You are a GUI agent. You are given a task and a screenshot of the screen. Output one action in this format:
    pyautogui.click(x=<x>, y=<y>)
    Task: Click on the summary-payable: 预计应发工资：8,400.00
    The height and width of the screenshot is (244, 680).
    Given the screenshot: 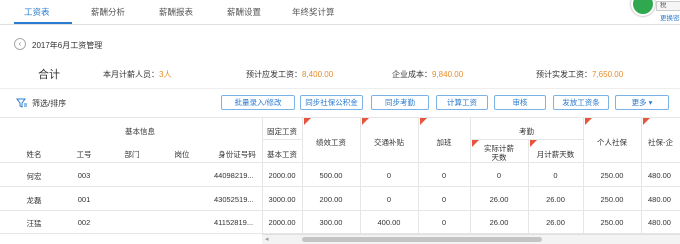 What is the action you would take?
    pyautogui.click(x=289, y=74)
    